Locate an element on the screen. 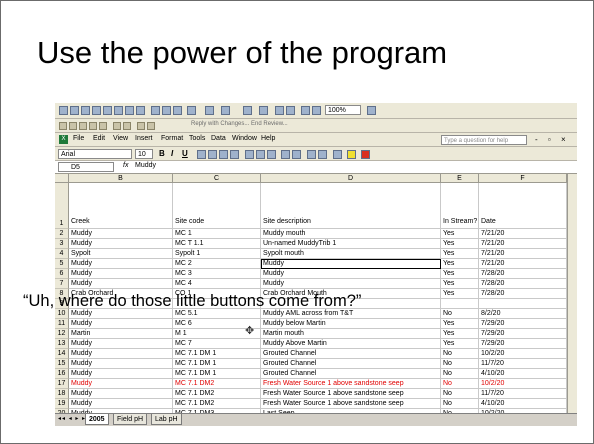 This screenshot has width=594, height=444. zoom-box: 100% is located at coordinates (343, 110).